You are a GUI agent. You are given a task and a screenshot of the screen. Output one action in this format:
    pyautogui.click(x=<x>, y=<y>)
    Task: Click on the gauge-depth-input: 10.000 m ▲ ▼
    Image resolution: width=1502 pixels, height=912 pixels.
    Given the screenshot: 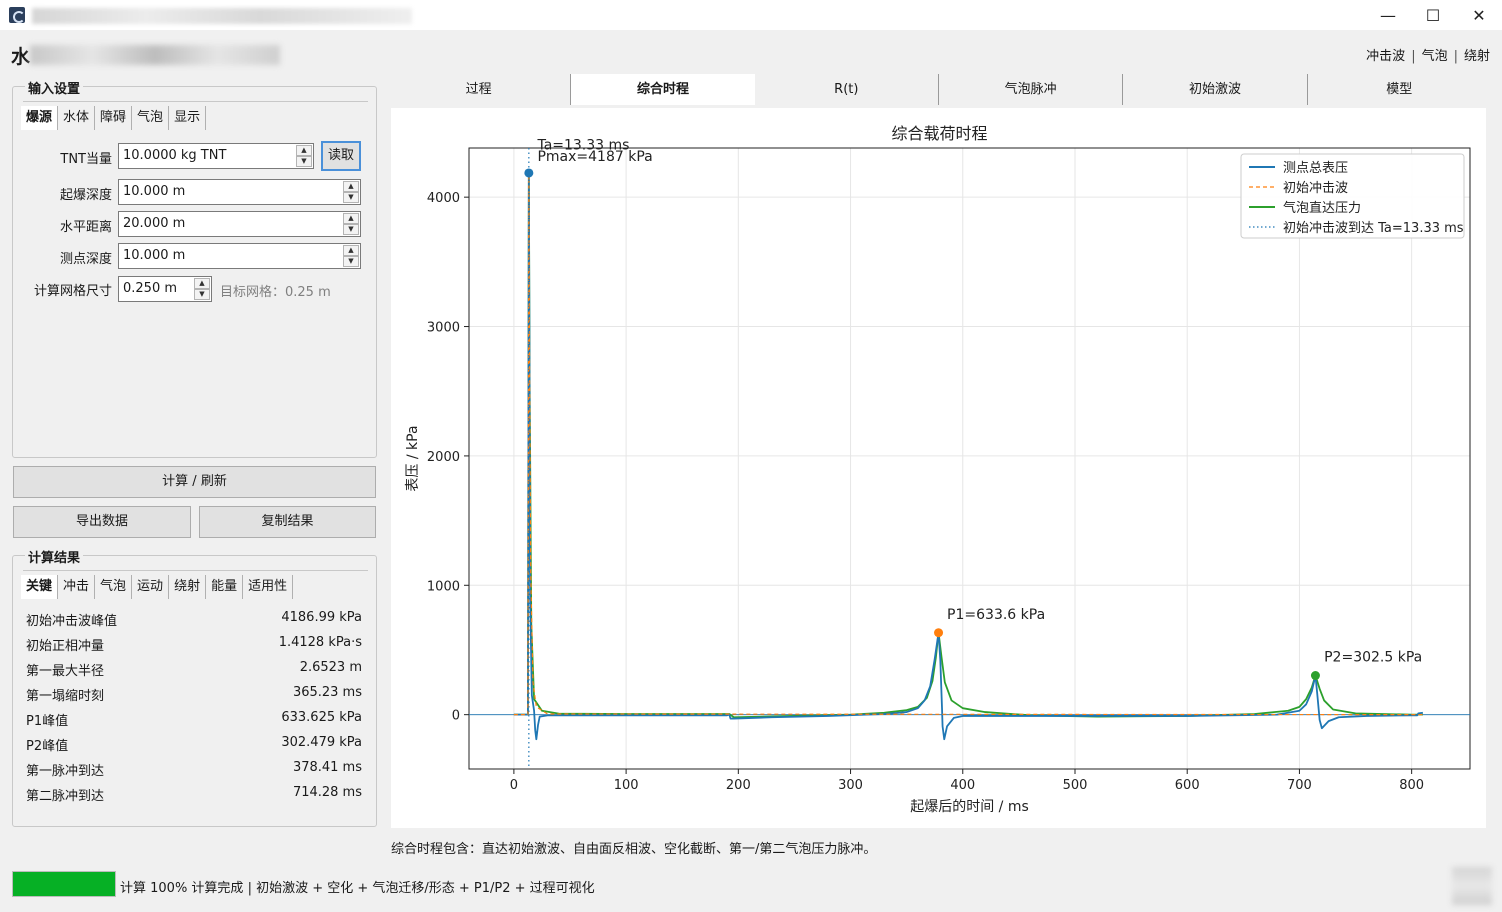 What is the action you would take?
    pyautogui.click(x=239, y=256)
    